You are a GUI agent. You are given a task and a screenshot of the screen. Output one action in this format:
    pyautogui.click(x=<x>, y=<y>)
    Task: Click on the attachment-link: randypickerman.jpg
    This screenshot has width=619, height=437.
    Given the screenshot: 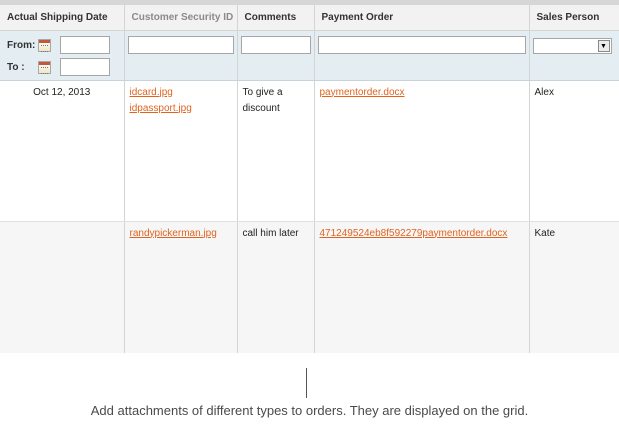 What is the action you would take?
    pyautogui.click(x=181, y=234)
    